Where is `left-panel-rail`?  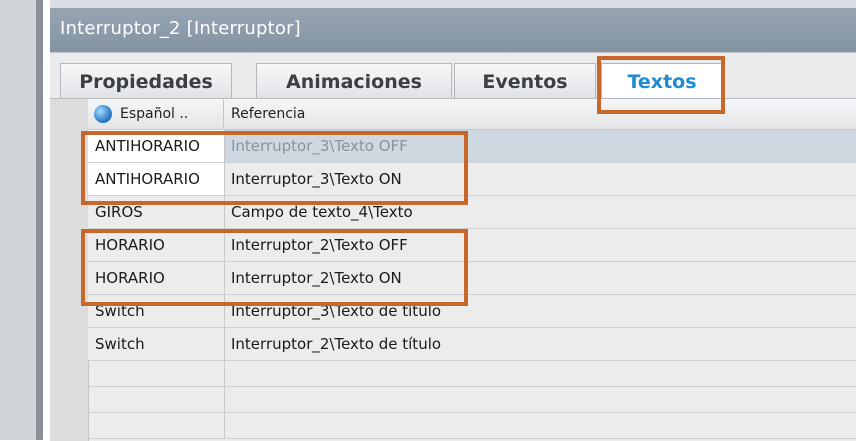 left-panel-rail is located at coordinates (39, 220).